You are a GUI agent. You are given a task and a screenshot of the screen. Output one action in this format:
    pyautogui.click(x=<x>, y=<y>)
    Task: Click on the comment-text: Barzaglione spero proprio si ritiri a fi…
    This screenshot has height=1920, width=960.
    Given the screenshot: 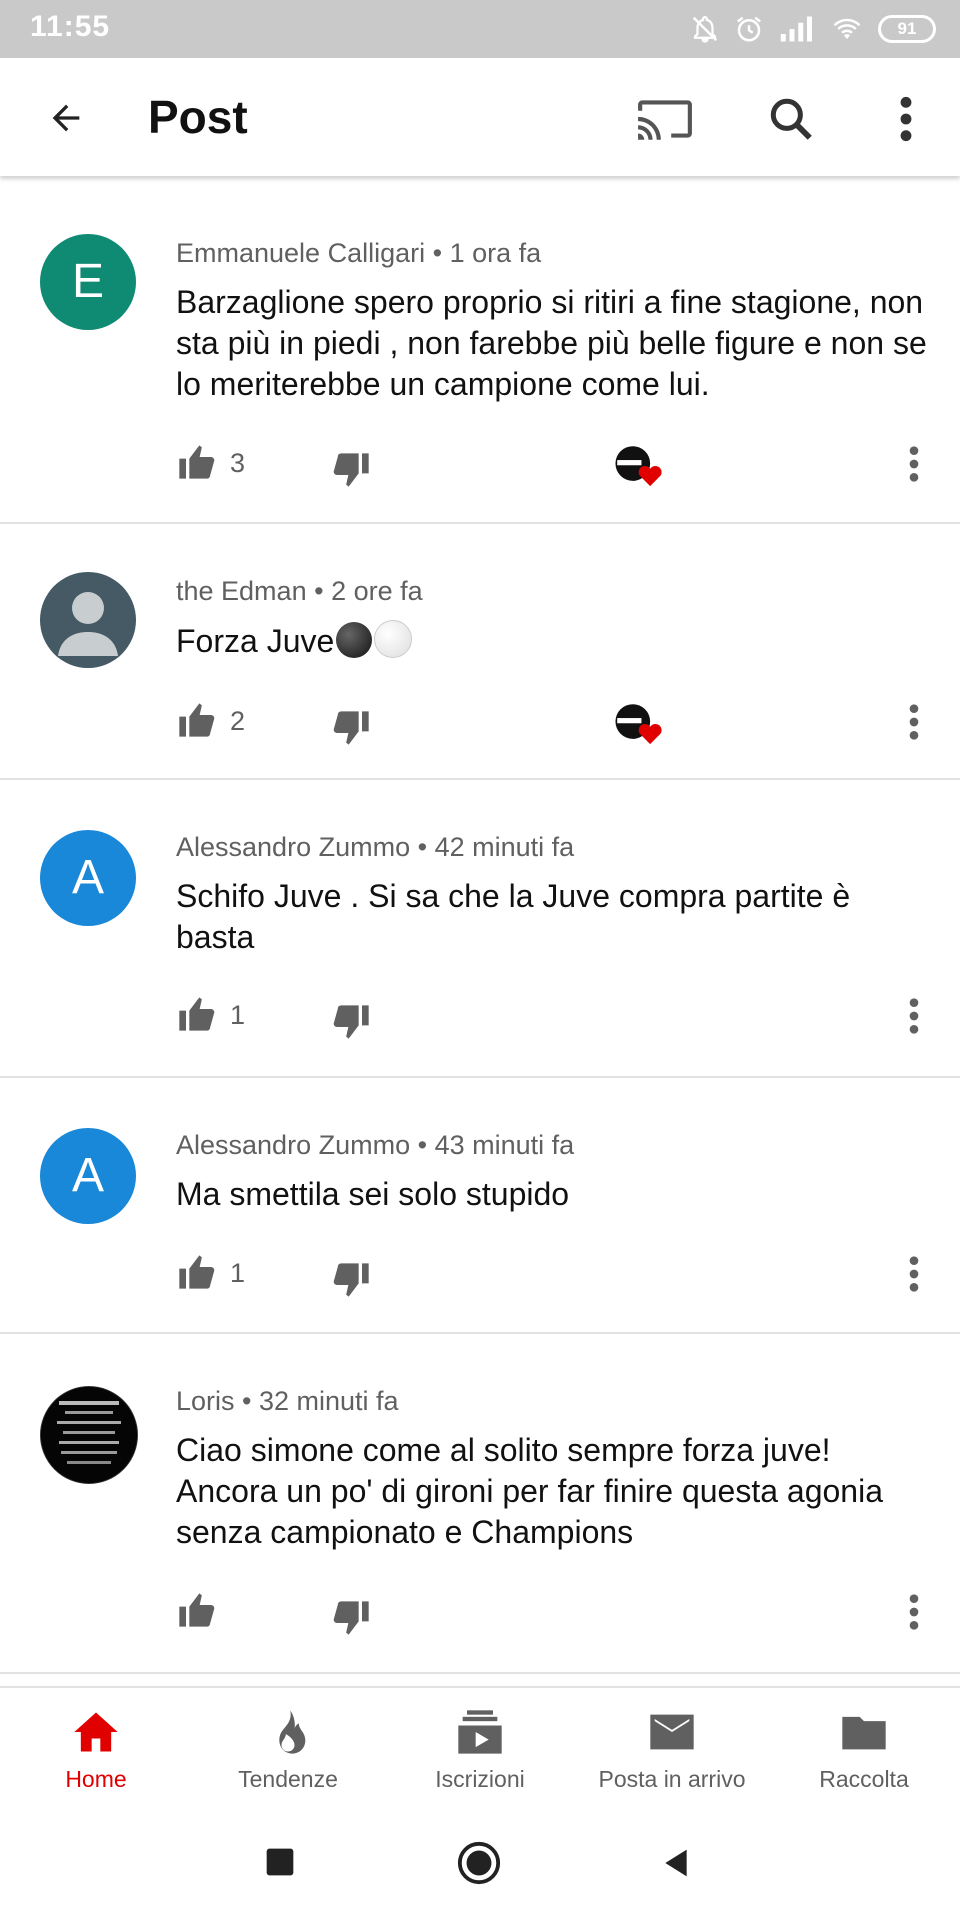 What is the action you would take?
    pyautogui.click(x=551, y=343)
    